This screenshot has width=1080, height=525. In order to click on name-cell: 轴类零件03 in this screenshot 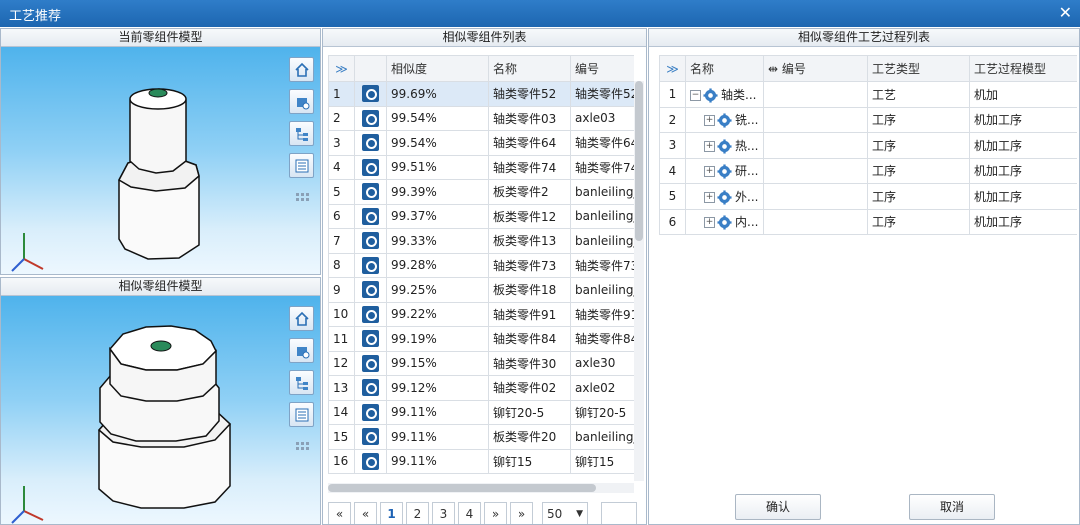, I will do `click(529, 118)`.